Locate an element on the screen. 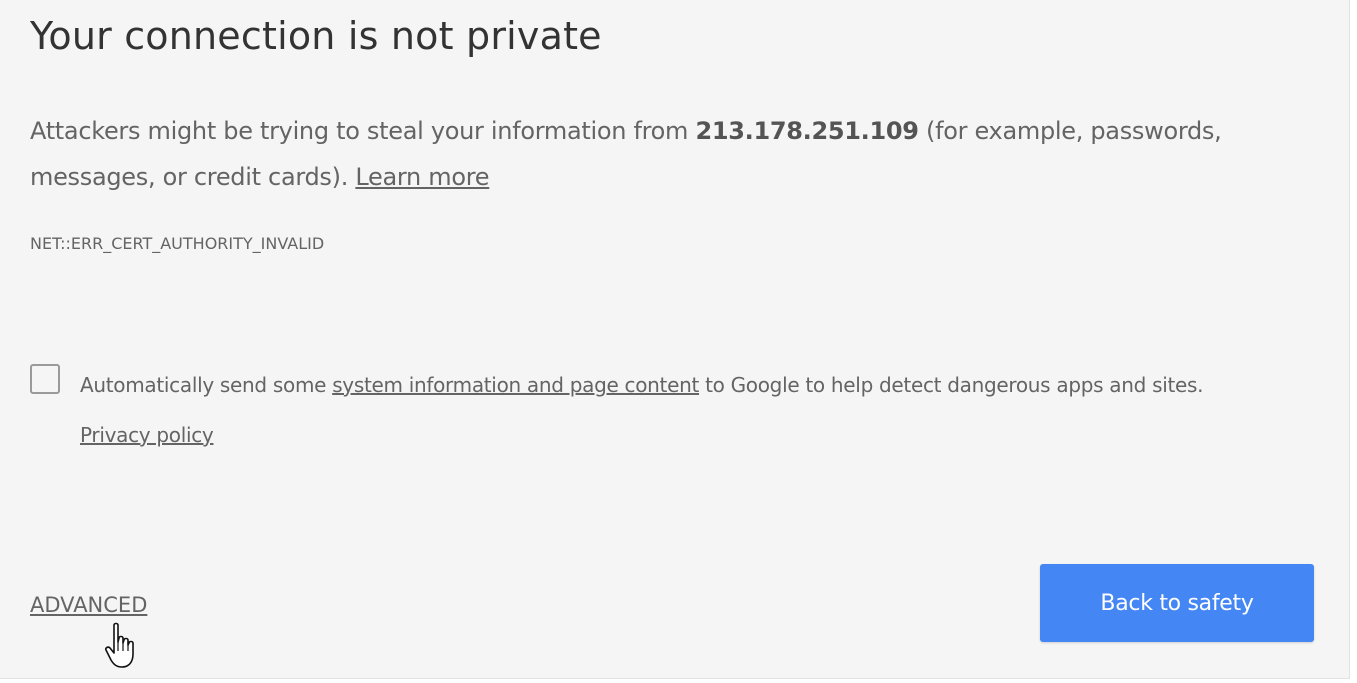 This screenshot has height=683, width=1357. report-opt-in-checkbox is located at coordinates (45, 379).